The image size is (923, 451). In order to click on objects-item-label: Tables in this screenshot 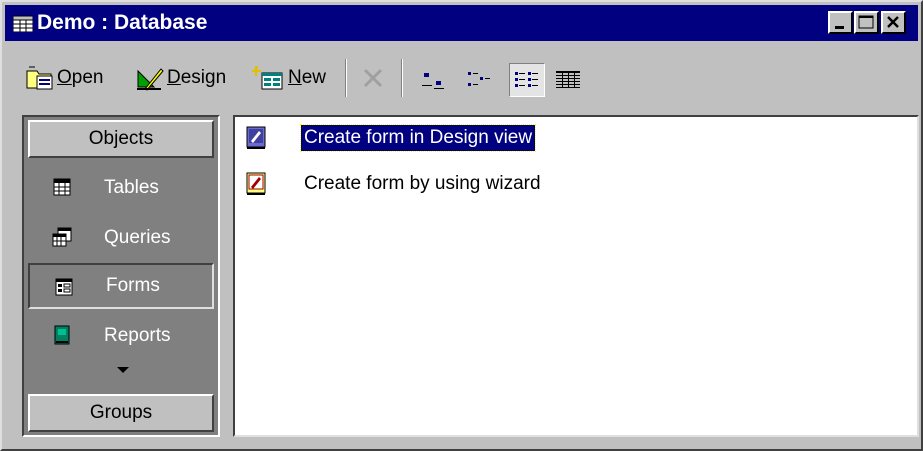, I will do `click(131, 187)`.